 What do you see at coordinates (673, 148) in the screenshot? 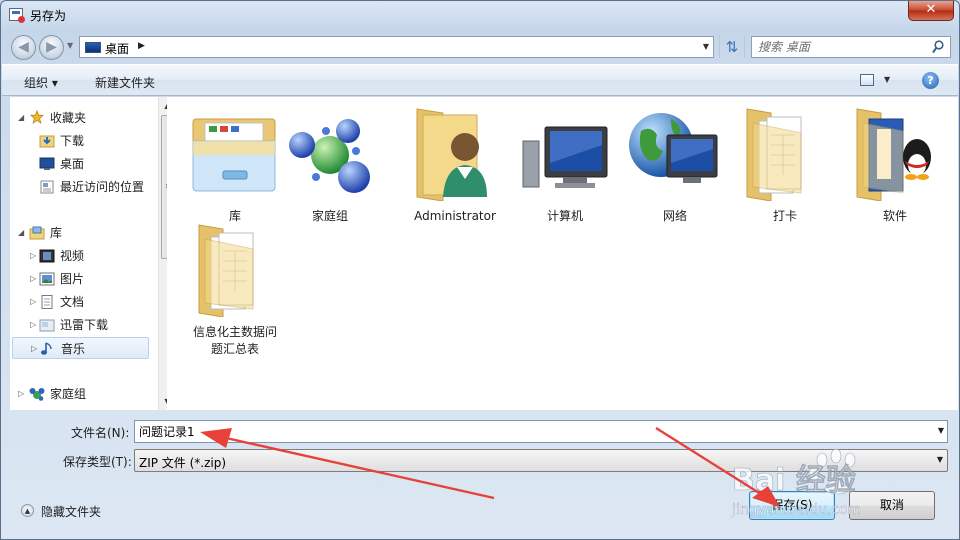
I see `network-icon` at bounding box center [673, 148].